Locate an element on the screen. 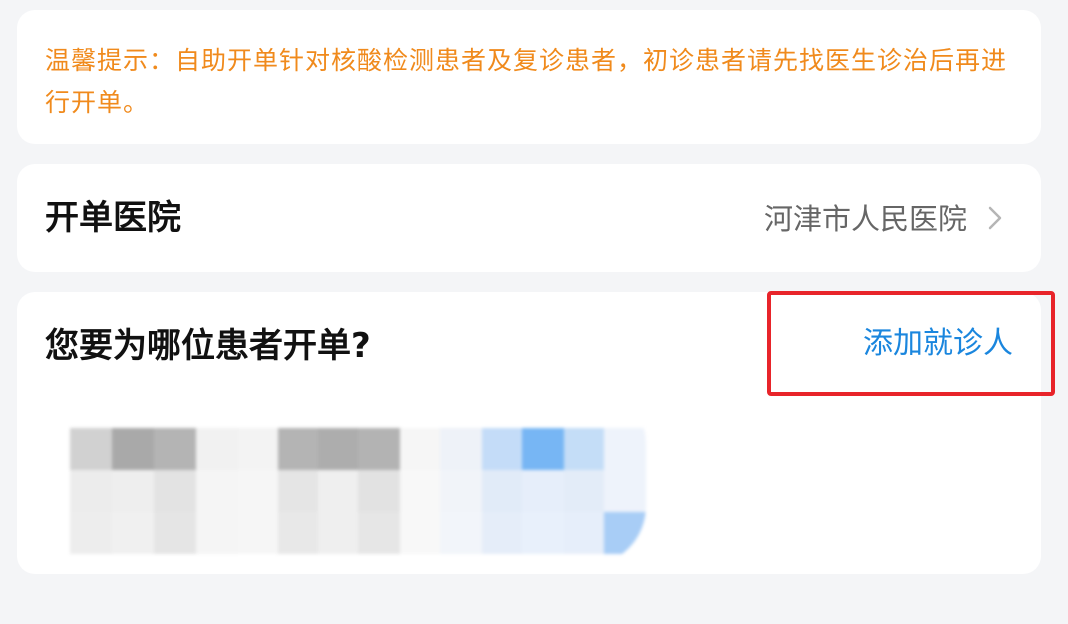  add-patient-button: 添加就诊人 is located at coordinates (938, 344).